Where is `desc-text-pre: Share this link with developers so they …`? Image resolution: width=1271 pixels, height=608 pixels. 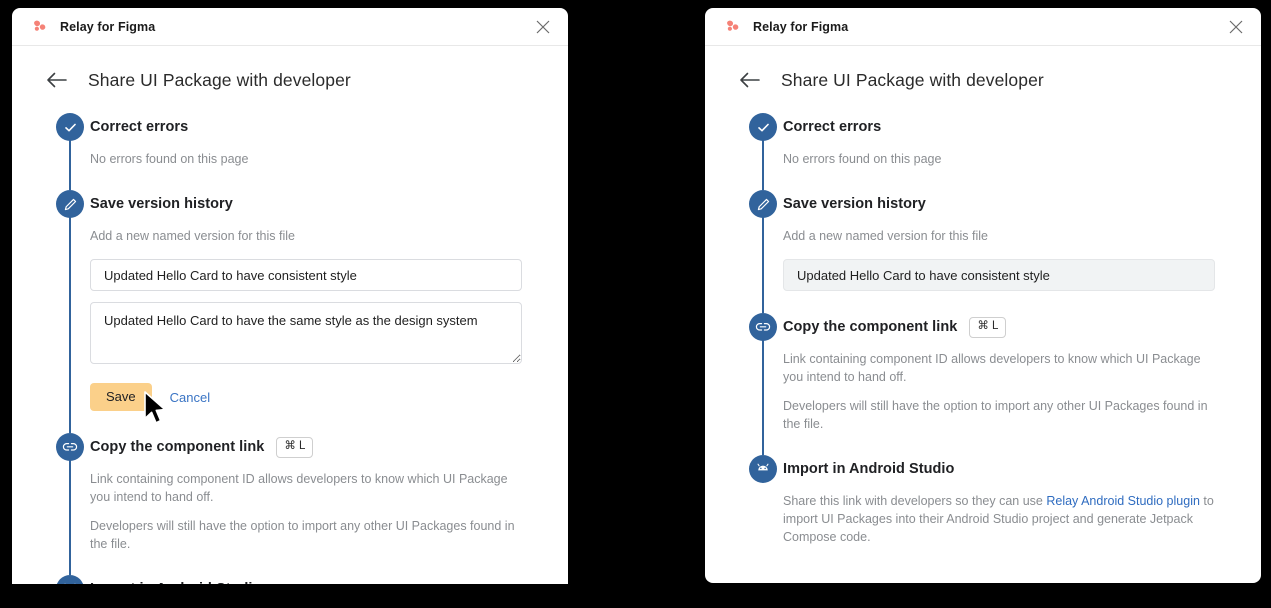
desc-text-pre: Share this link with developers so they … is located at coordinates (915, 500).